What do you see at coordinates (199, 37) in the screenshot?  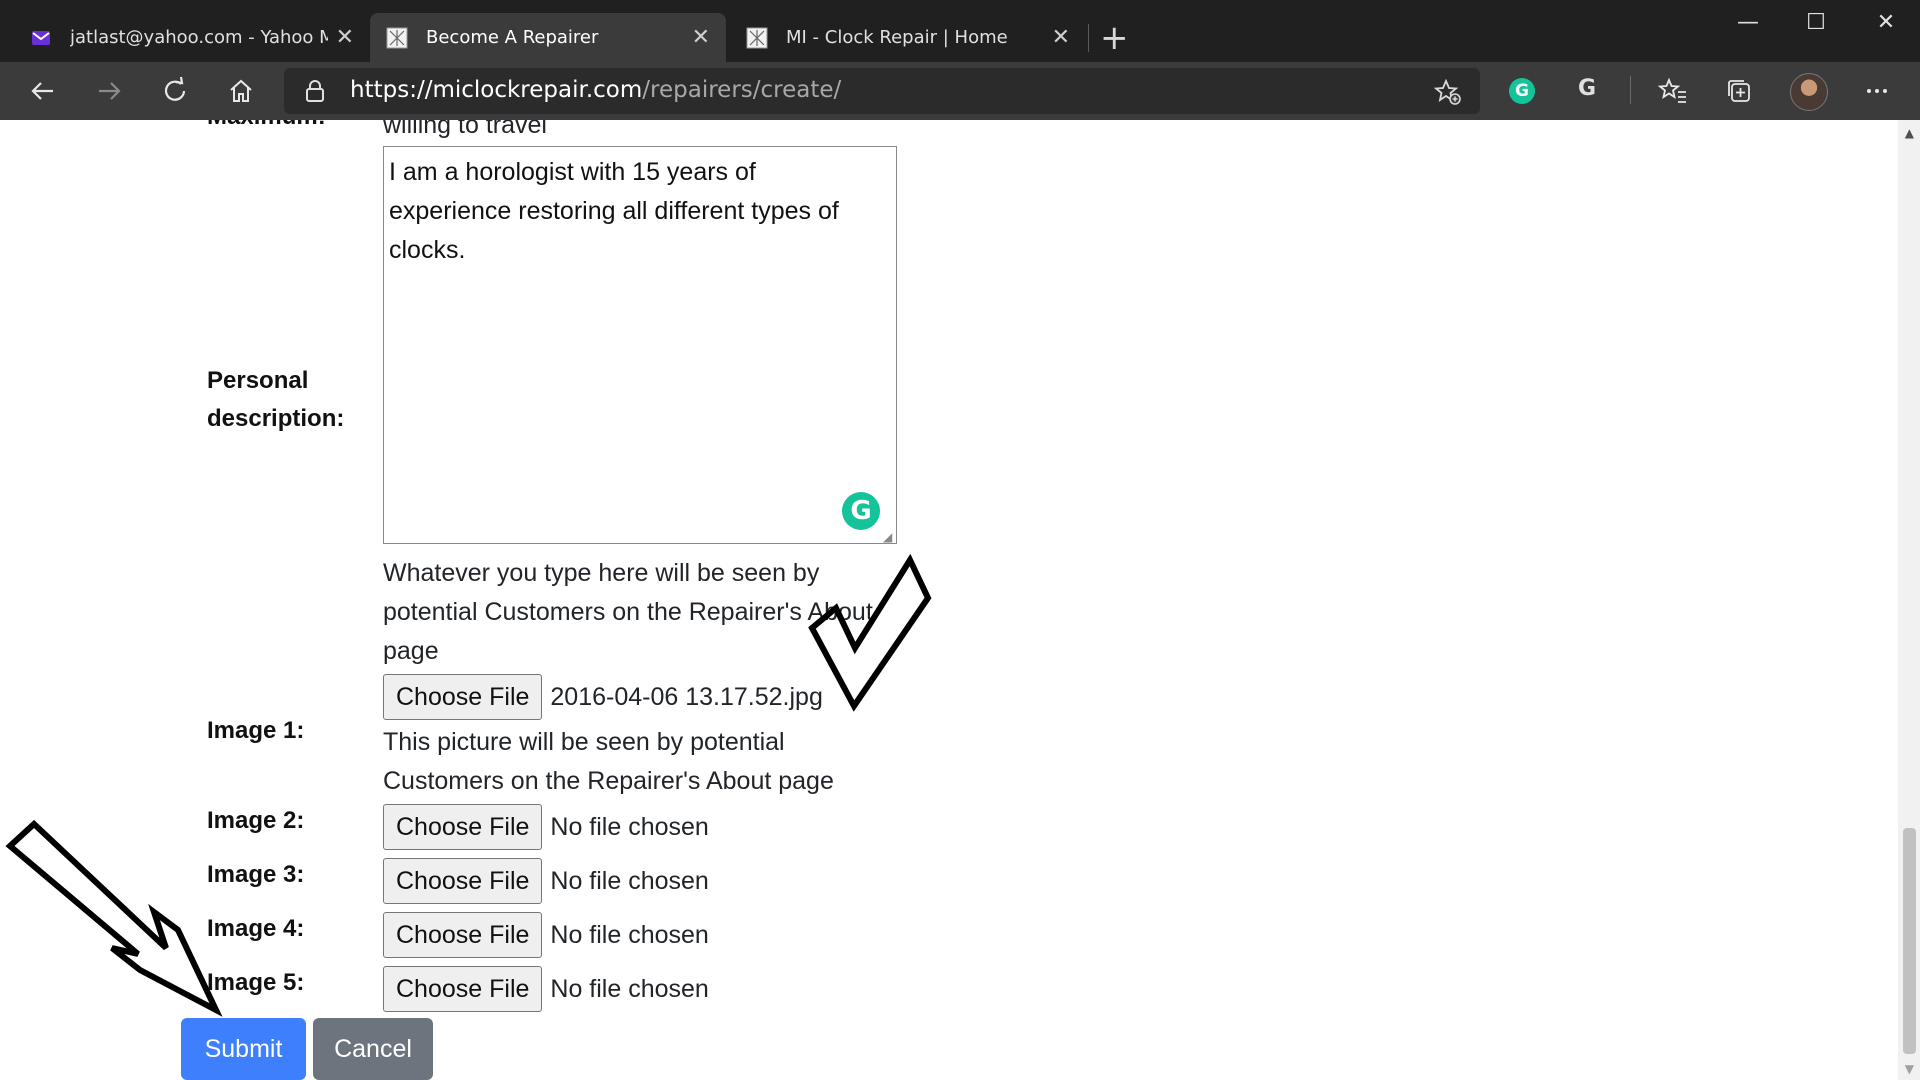 I see `tab-label: jatlast@yahoo.com - Yahoo Mail` at bounding box center [199, 37].